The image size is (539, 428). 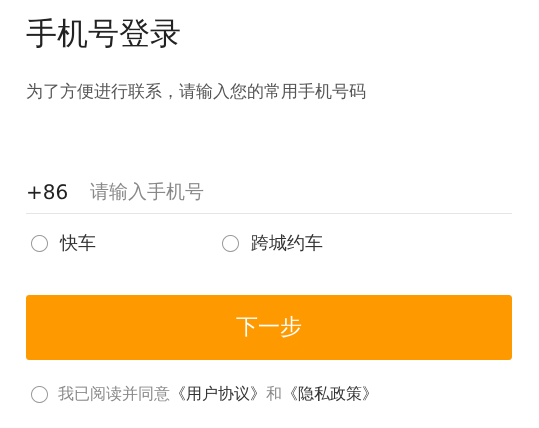 I want to click on option-label: 跨城约车, so click(x=287, y=243).